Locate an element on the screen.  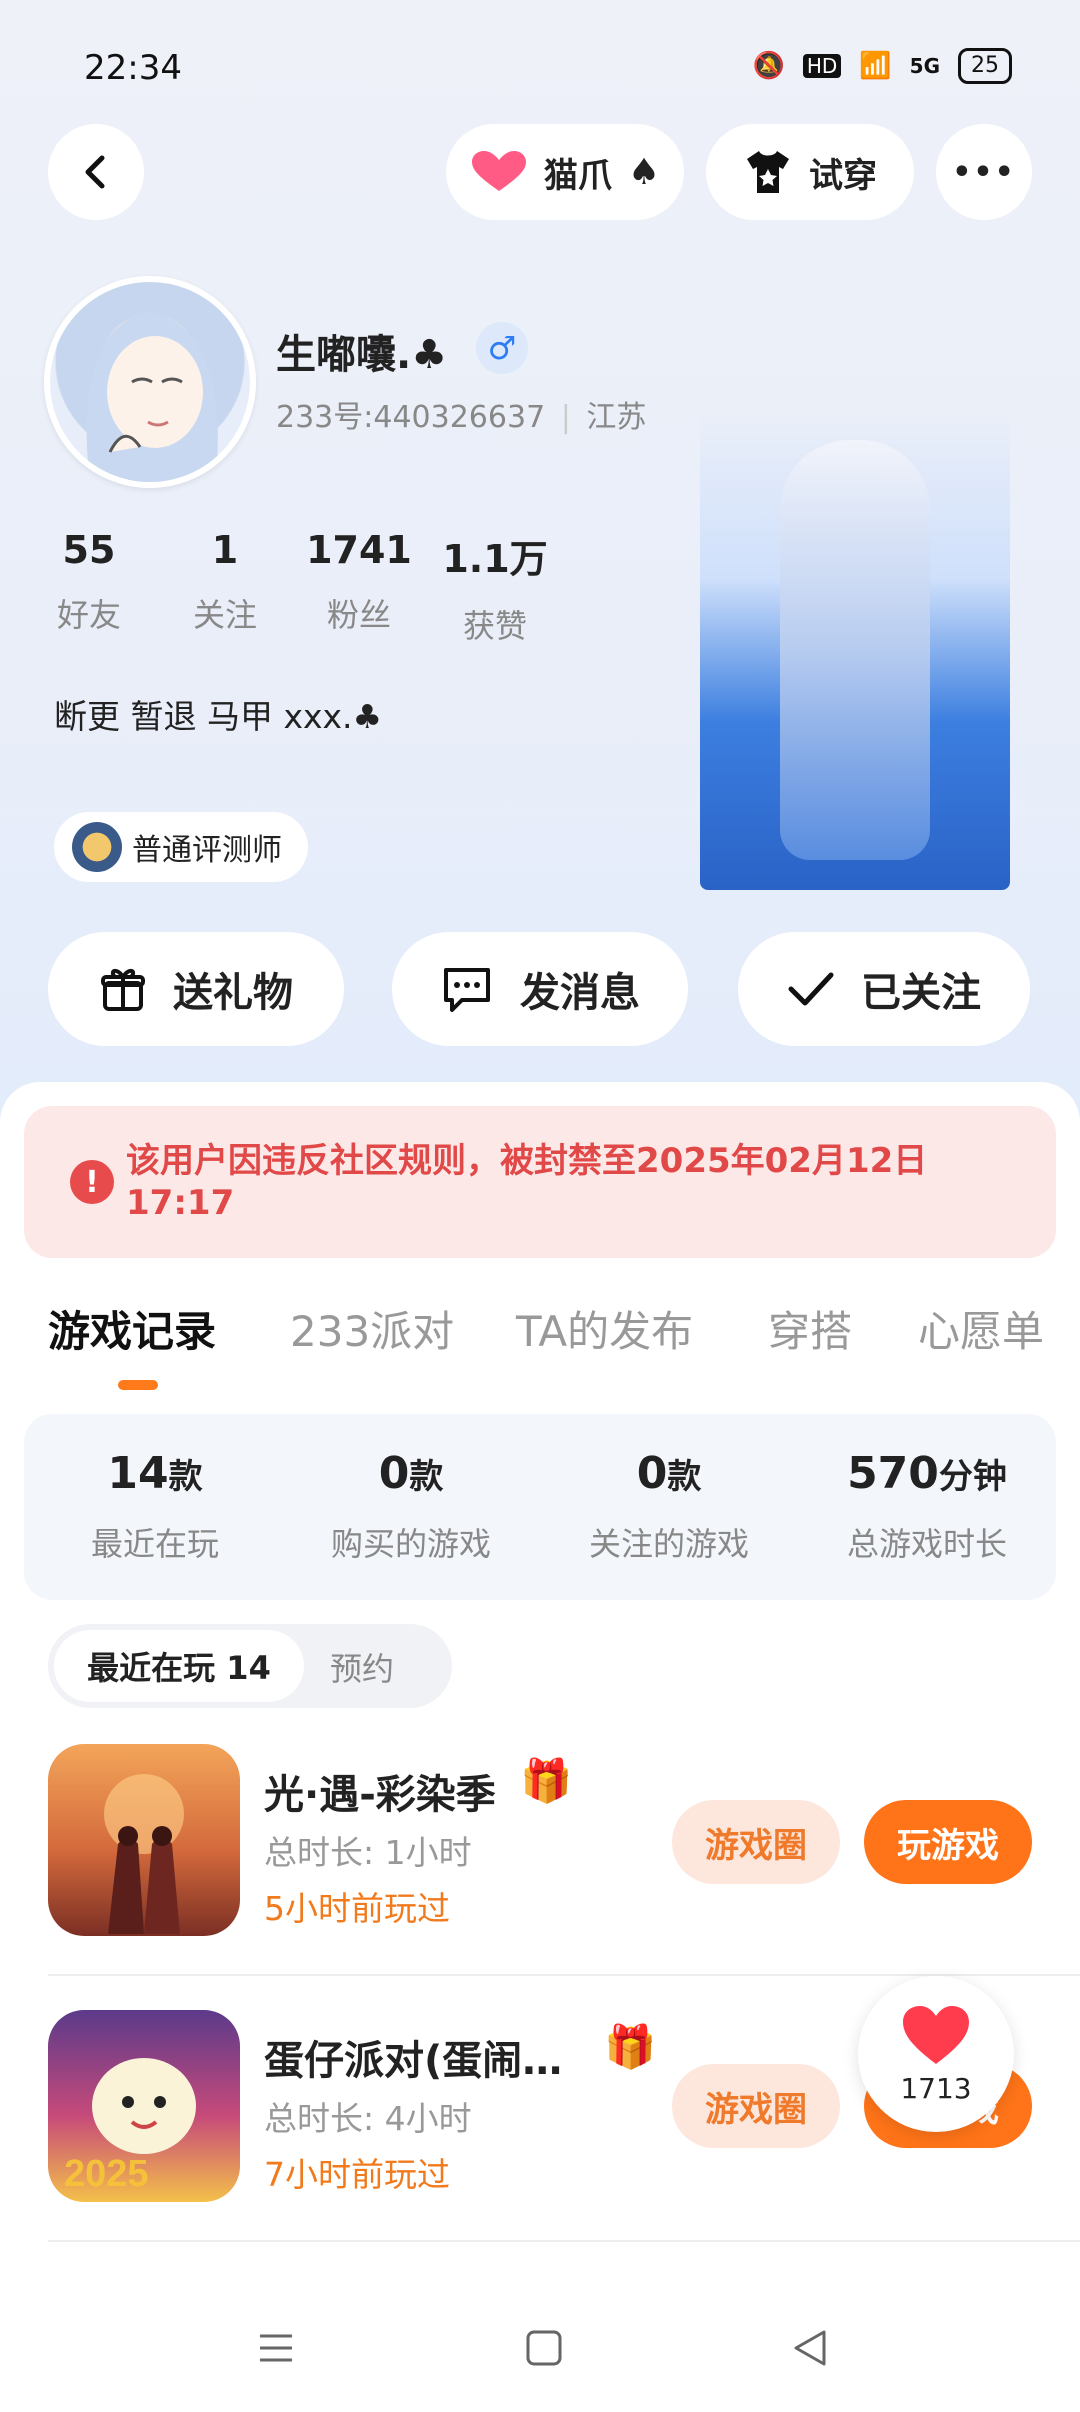
spade-icon: ♠ is located at coordinates (644, 172).